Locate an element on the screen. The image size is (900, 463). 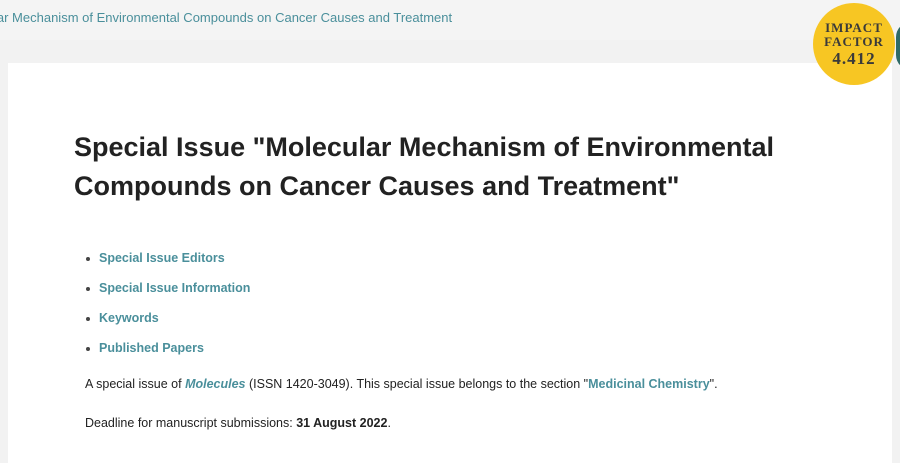
journal-info-prefix: A special issue of is located at coordinates (135, 384).